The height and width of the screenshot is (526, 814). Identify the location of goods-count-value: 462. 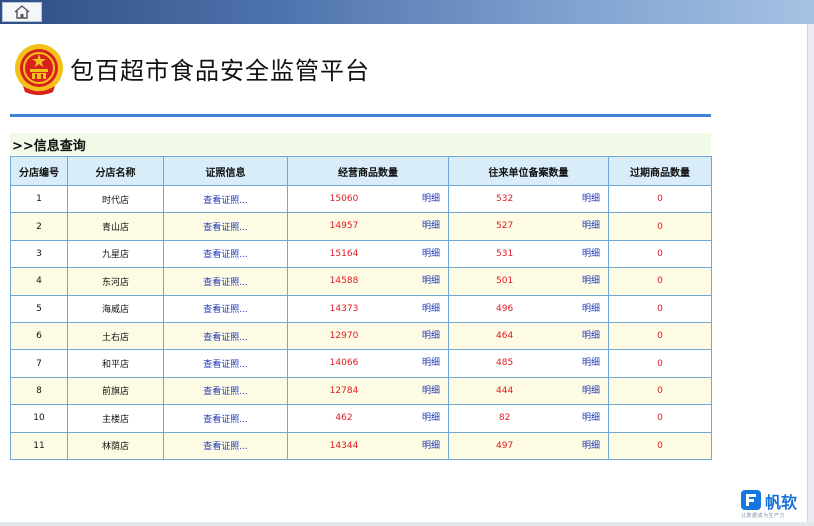
(344, 418).